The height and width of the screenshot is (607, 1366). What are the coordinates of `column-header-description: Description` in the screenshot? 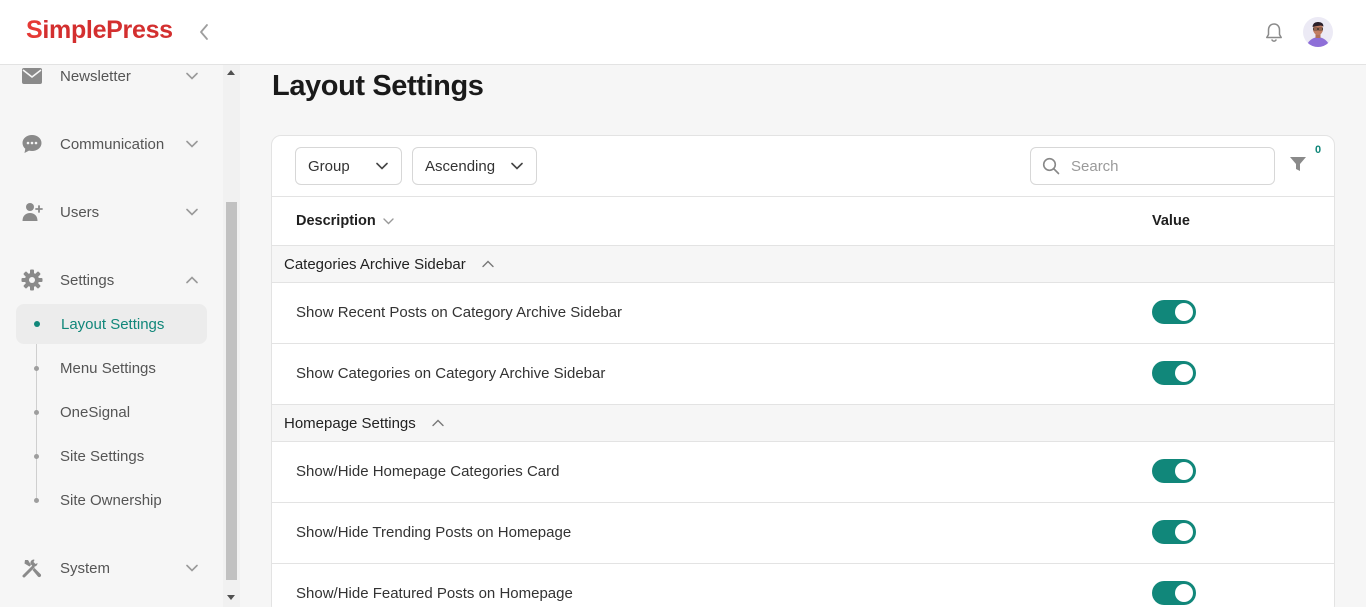 It's located at (346, 221).